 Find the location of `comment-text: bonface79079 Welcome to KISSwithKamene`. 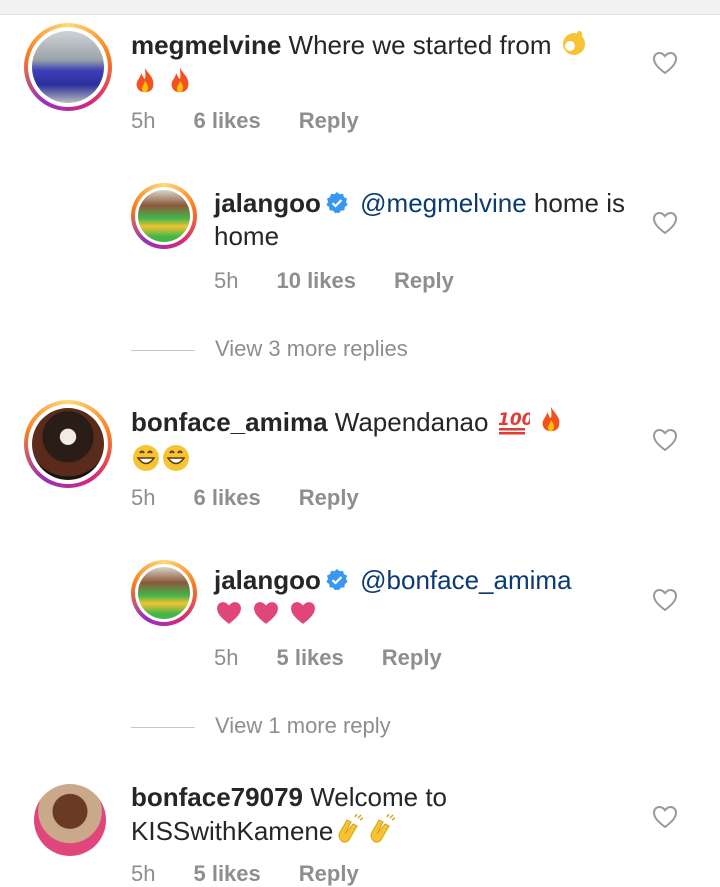

comment-text: bonface79079 Welcome to KISSwithKamene is located at coordinates (381, 816).